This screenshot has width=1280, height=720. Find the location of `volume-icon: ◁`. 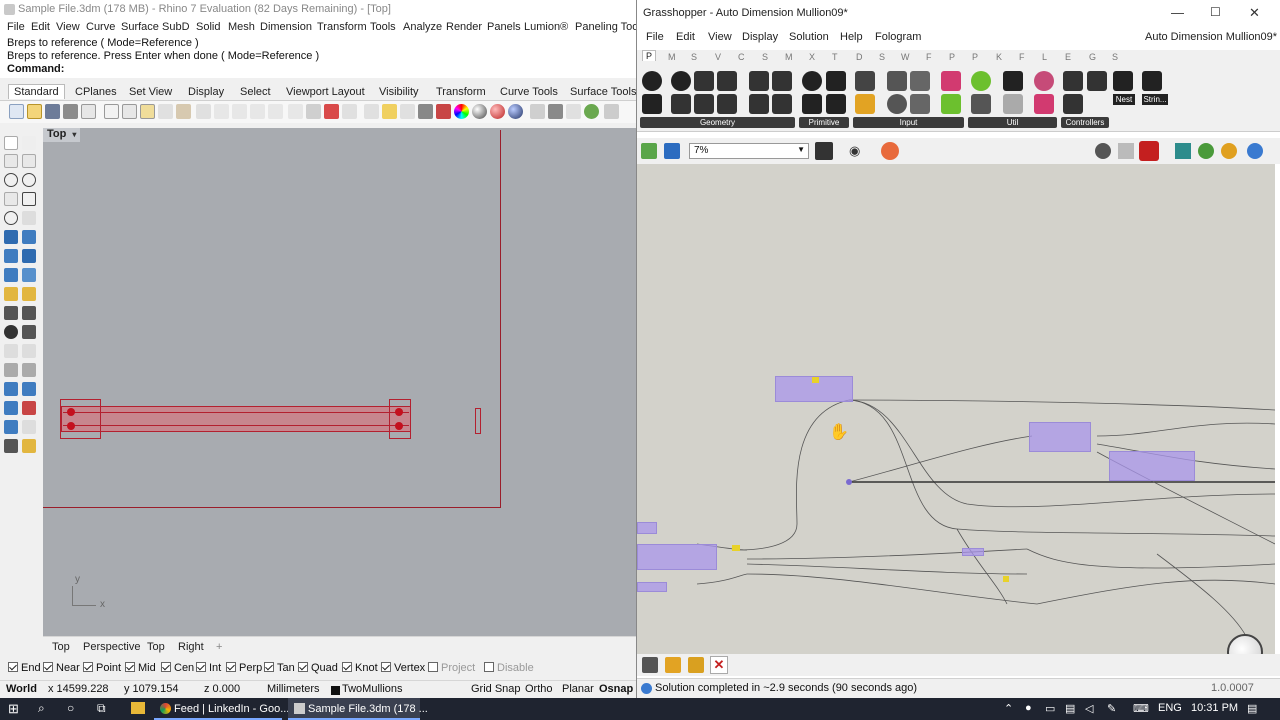

volume-icon: ◁ is located at coordinates (1089, 708).